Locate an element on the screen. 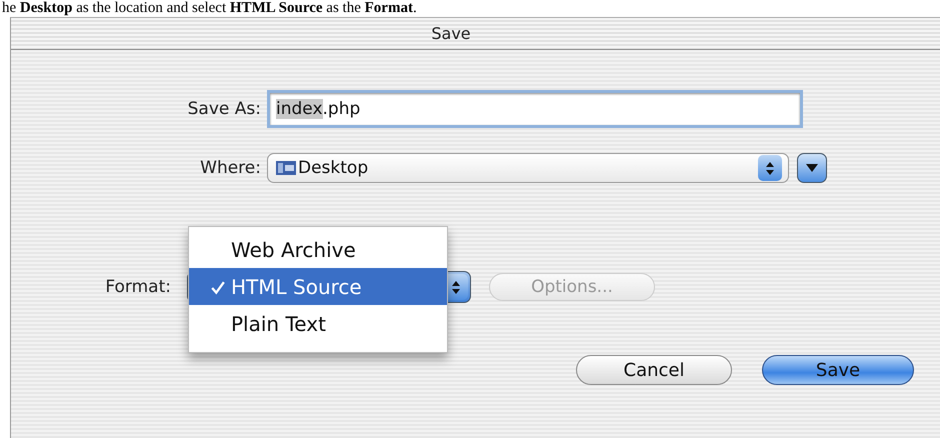 This screenshot has height=438, width=940. checkmark-icon is located at coordinates (218, 288).